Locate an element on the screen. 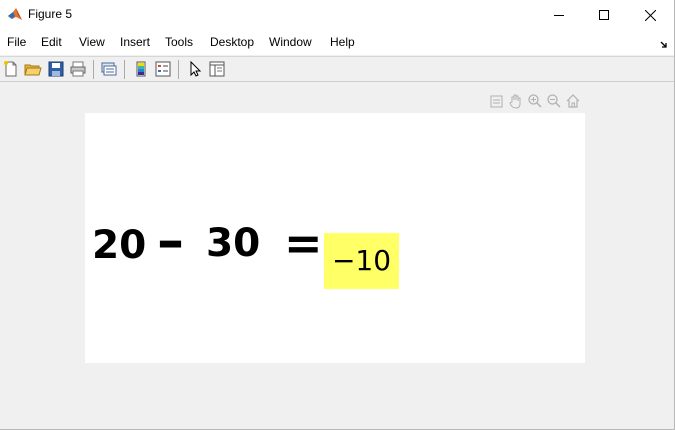 The width and height of the screenshot is (675, 430). operand-b: 30 is located at coordinates (233, 243).